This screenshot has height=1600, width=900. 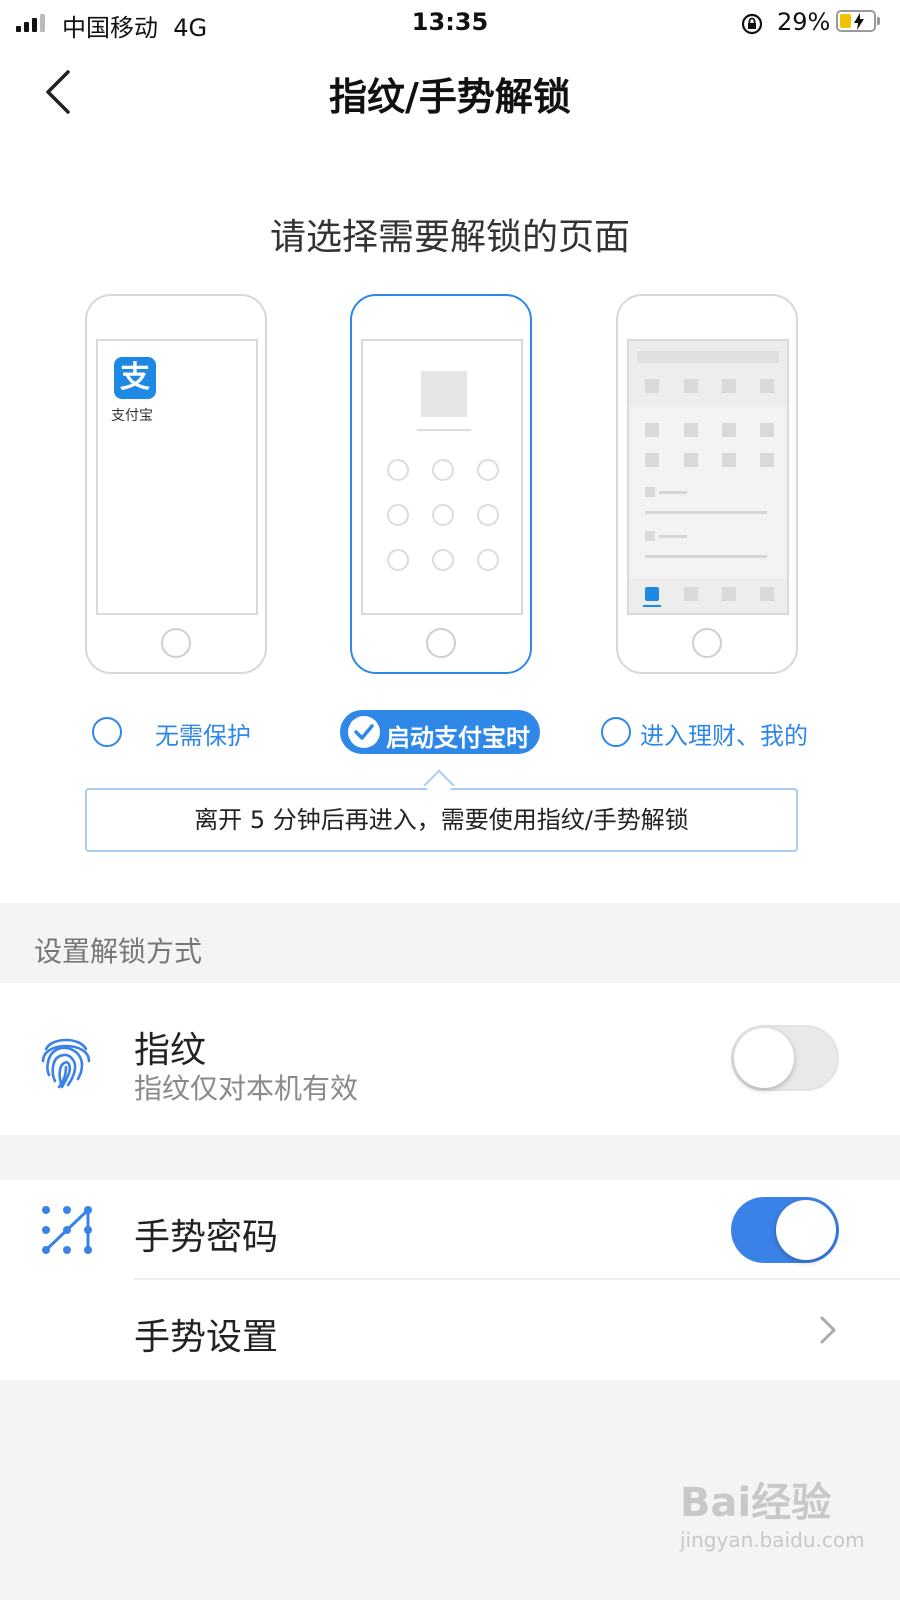 I want to click on page-title: 指纹/手势解锁, so click(x=450, y=97).